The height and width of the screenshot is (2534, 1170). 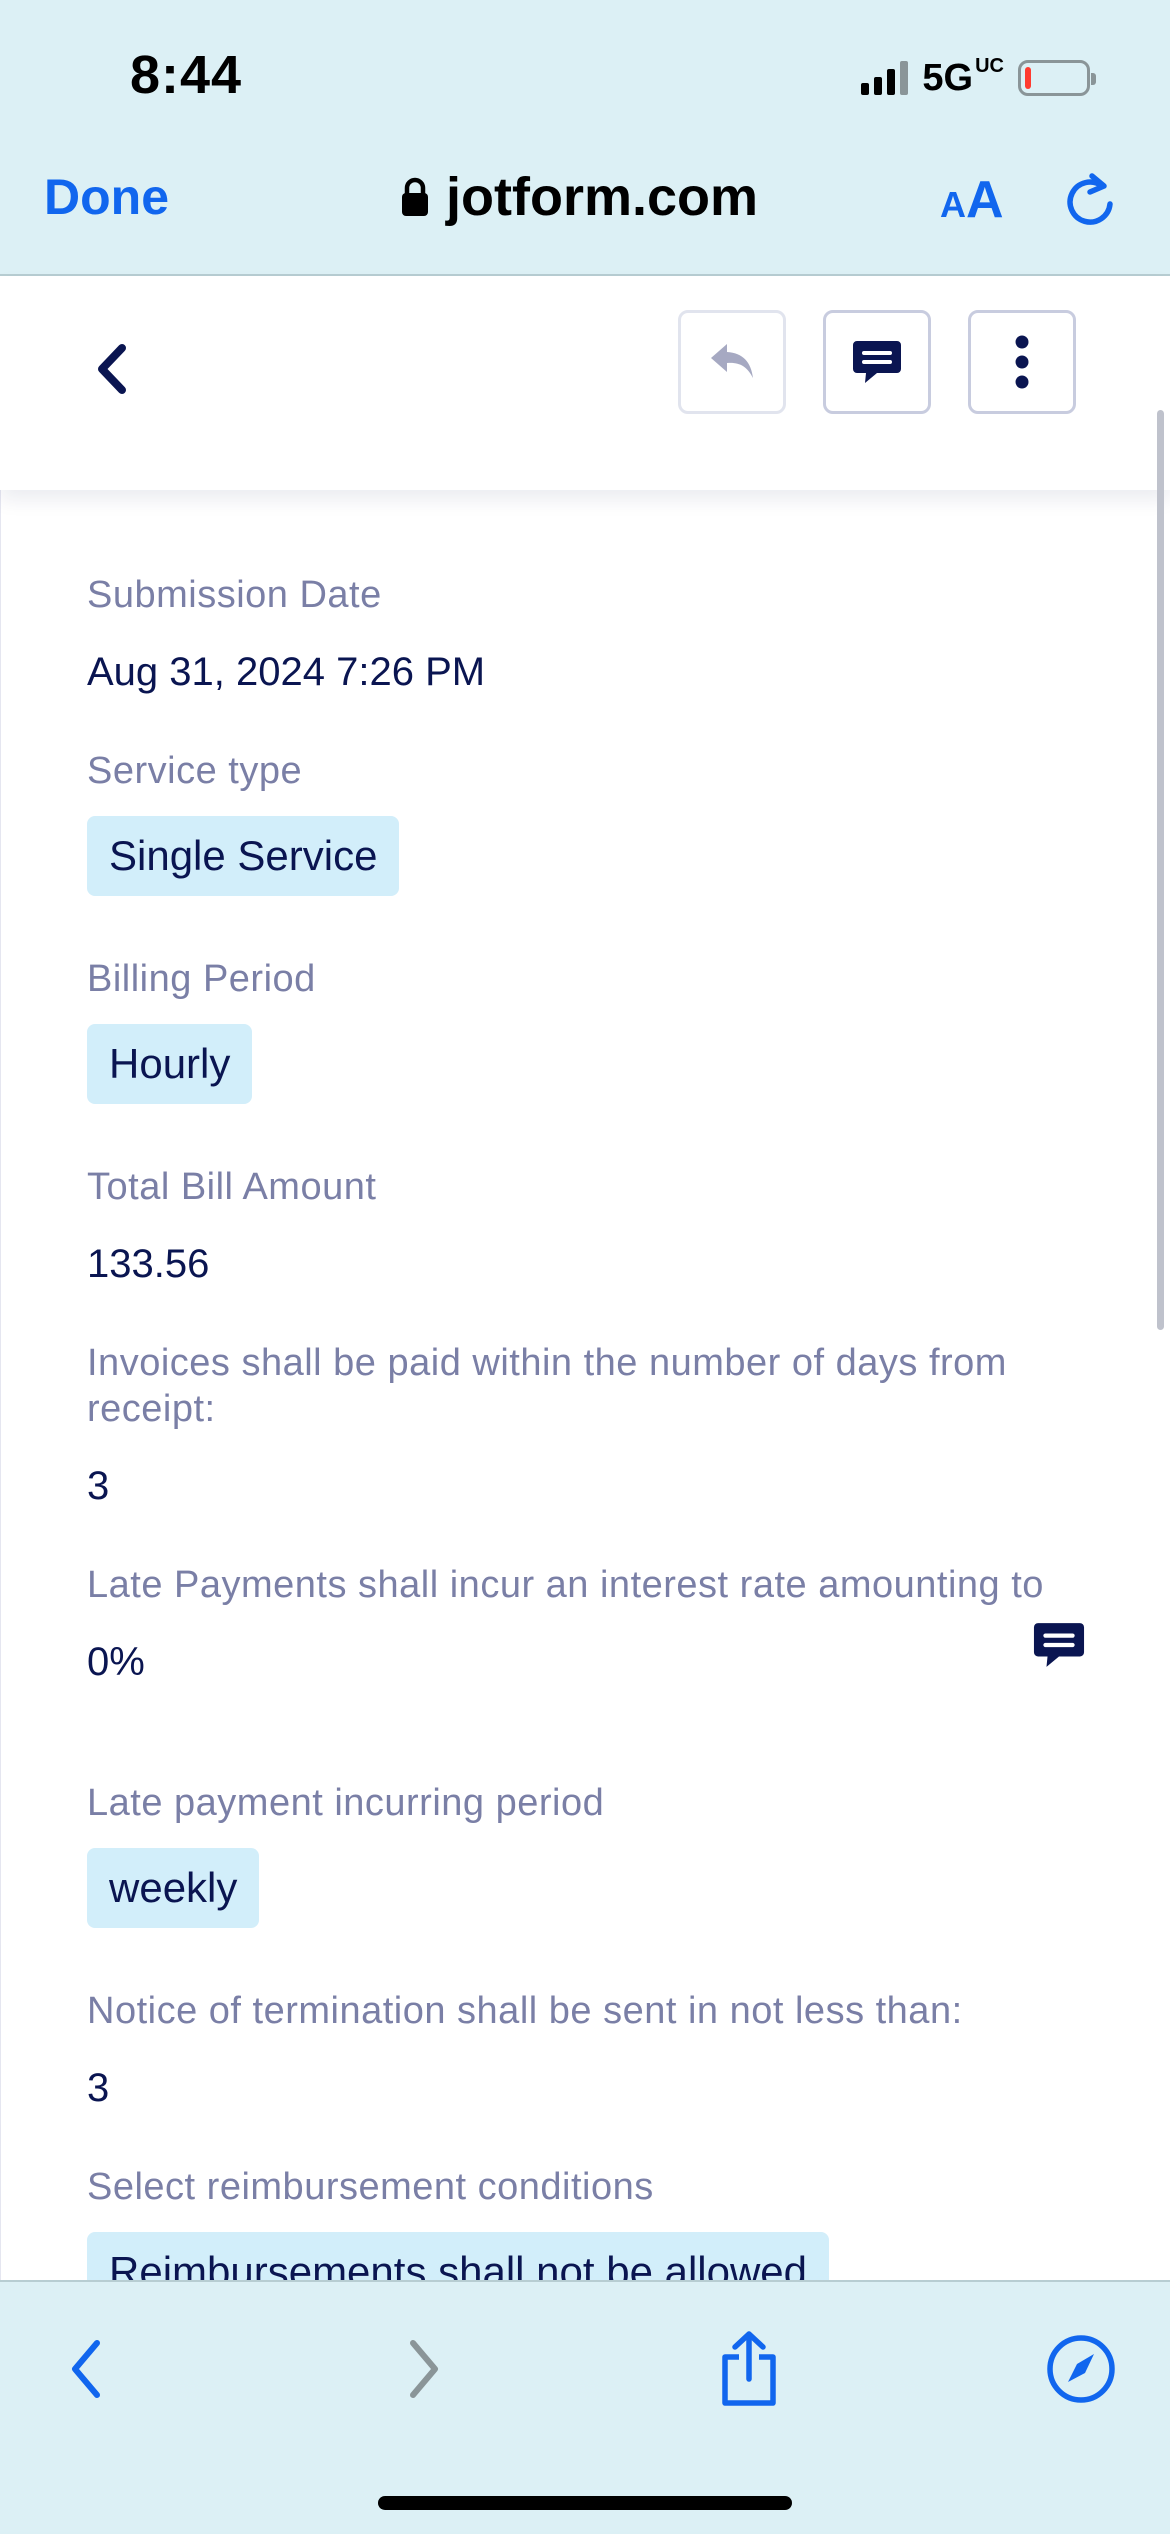 I want to click on comment-icon, so click(x=877, y=362).